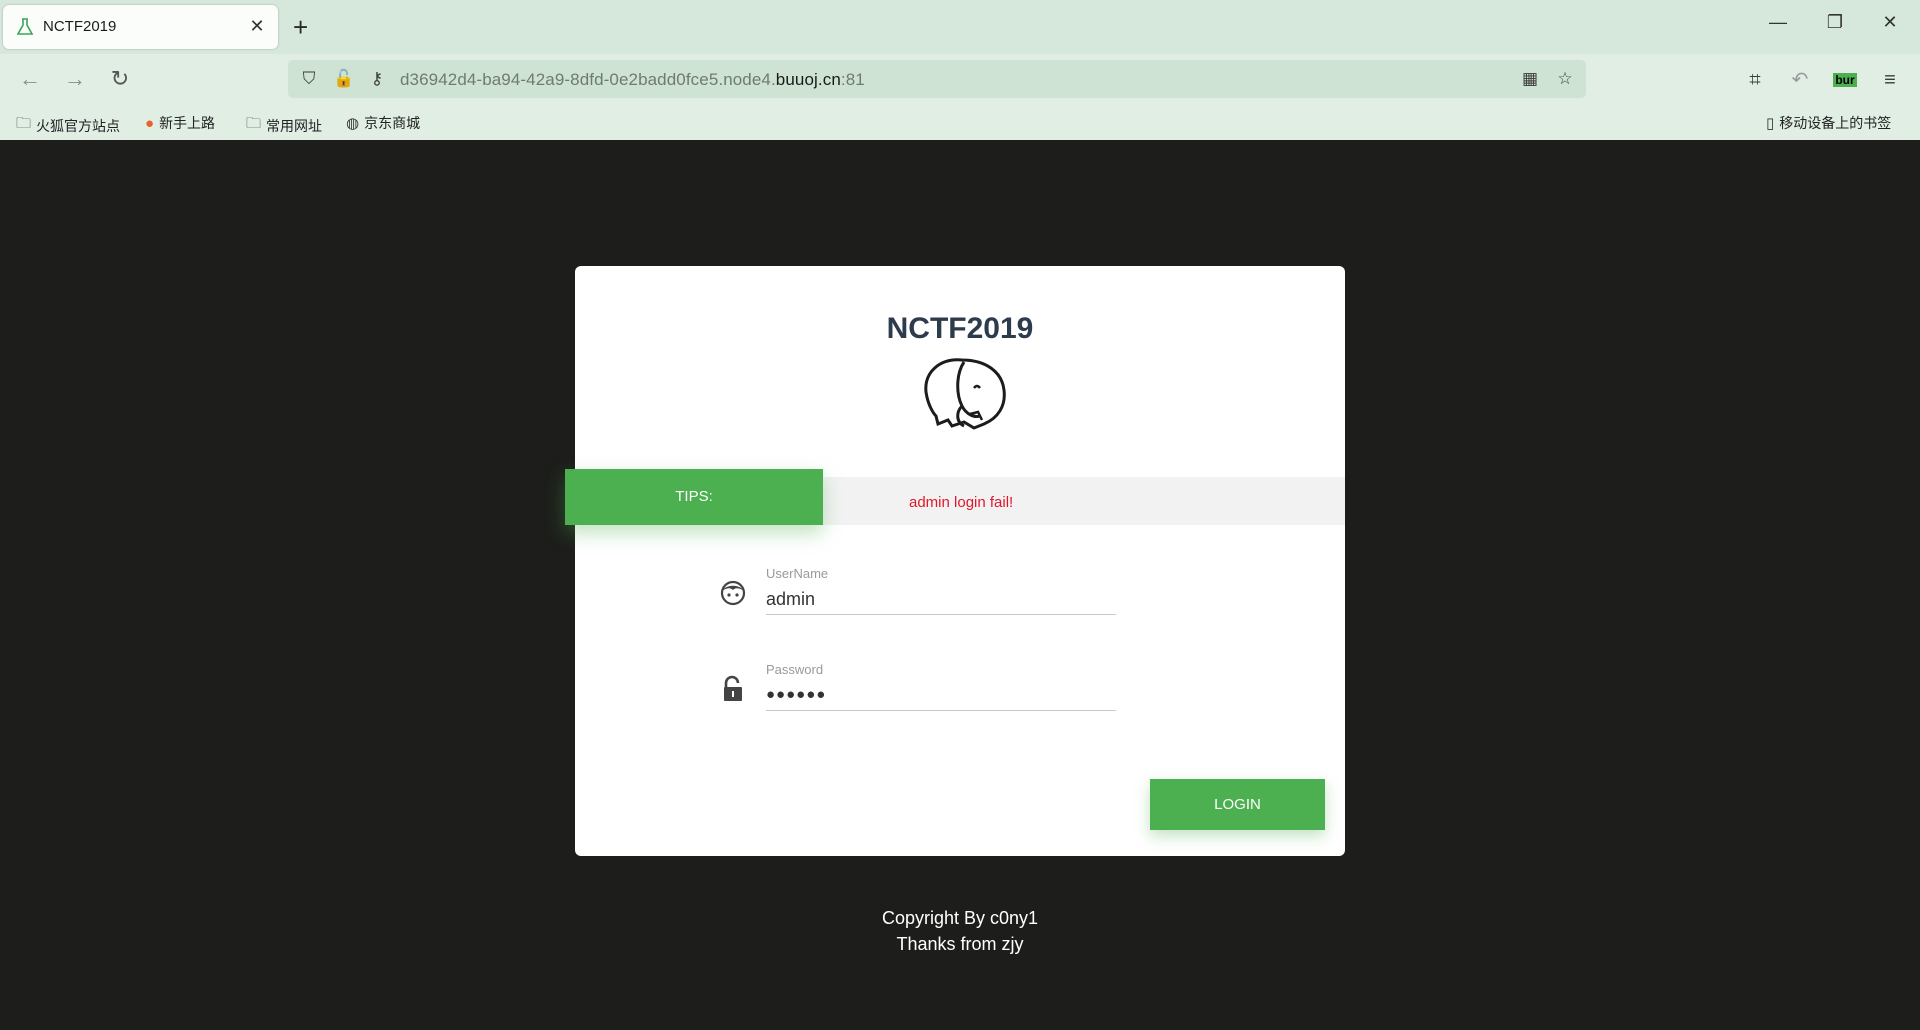 This screenshot has height=1030, width=1920. Describe the element at coordinates (733, 593) in the screenshot. I see `user-face-icon` at that location.